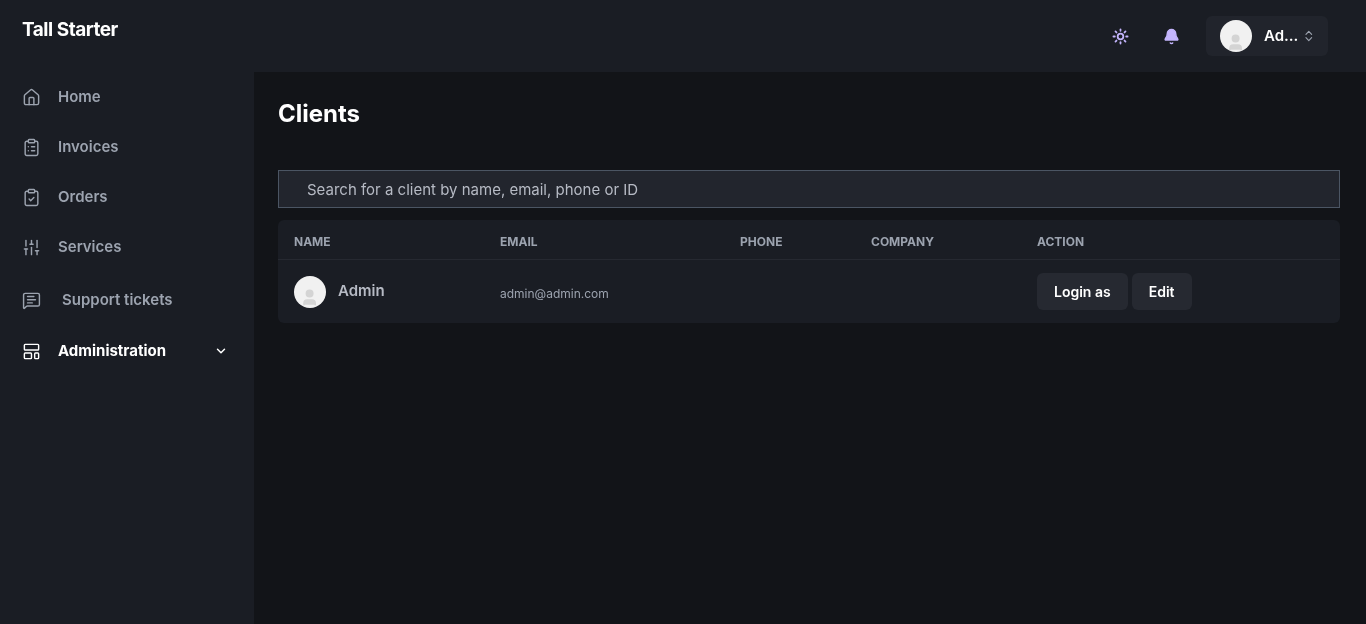 Image resolution: width=1366 pixels, height=624 pixels. What do you see at coordinates (312, 241) in the screenshot?
I see `column-header: NAME` at bounding box center [312, 241].